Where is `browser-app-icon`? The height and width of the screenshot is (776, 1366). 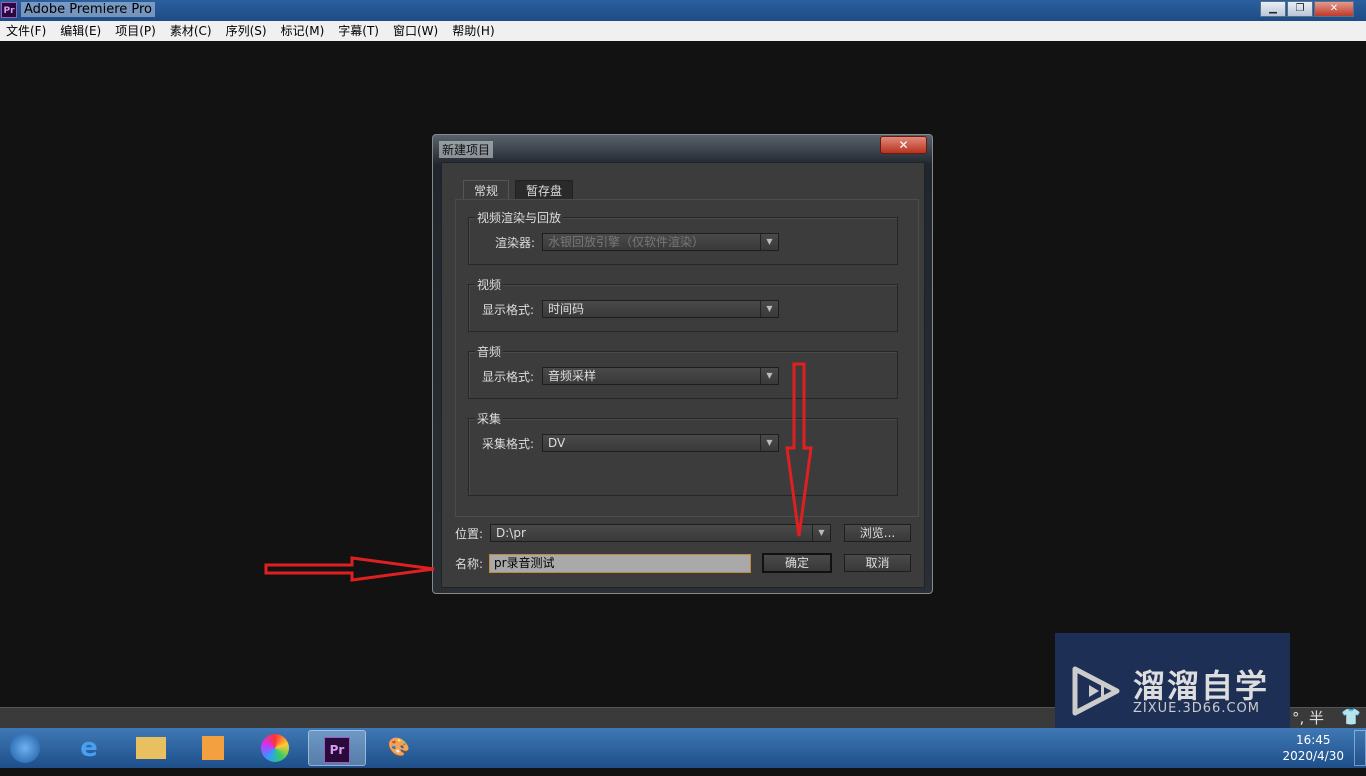 browser-app-icon is located at coordinates (275, 748).